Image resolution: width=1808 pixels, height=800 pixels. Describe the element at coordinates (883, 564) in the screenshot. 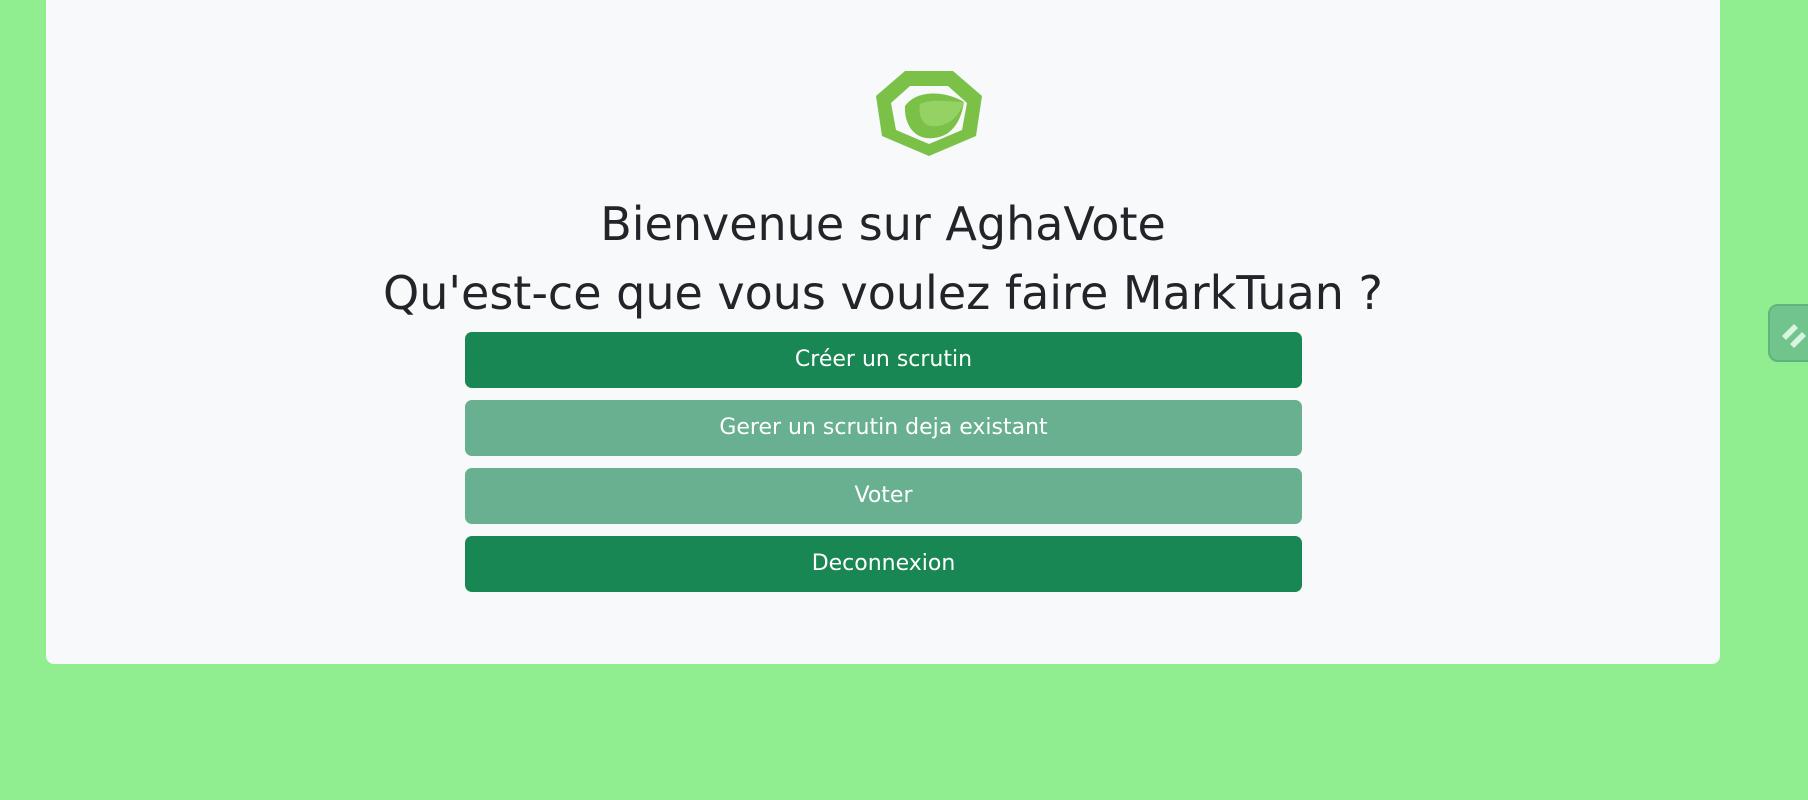

I see `logout-button: Deconnexion` at that location.